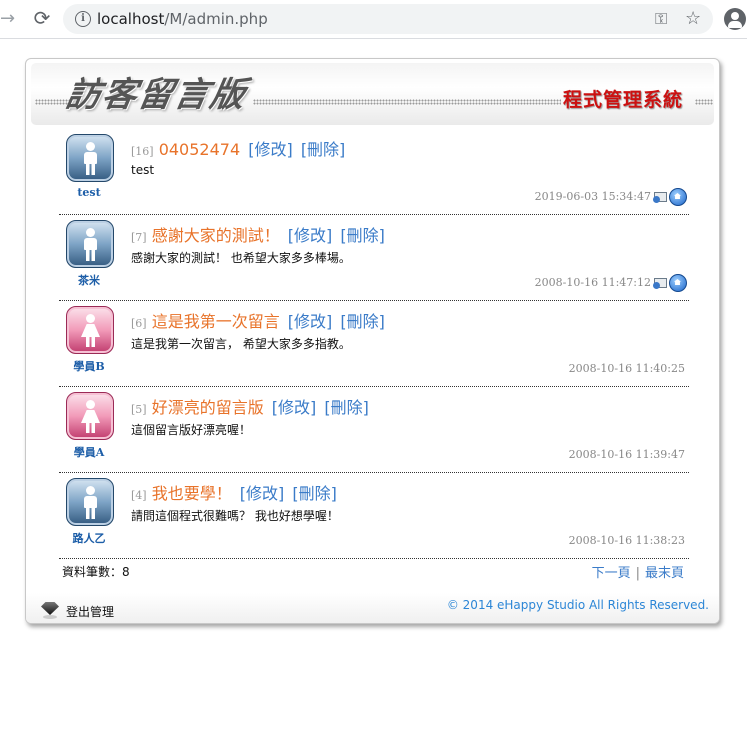 The width and height of the screenshot is (747, 729). What do you see at coordinates (626, 540) in the screenshot?
I see `message-time: 2008-10-16 11:38:23` at bounding box center [626, 540].